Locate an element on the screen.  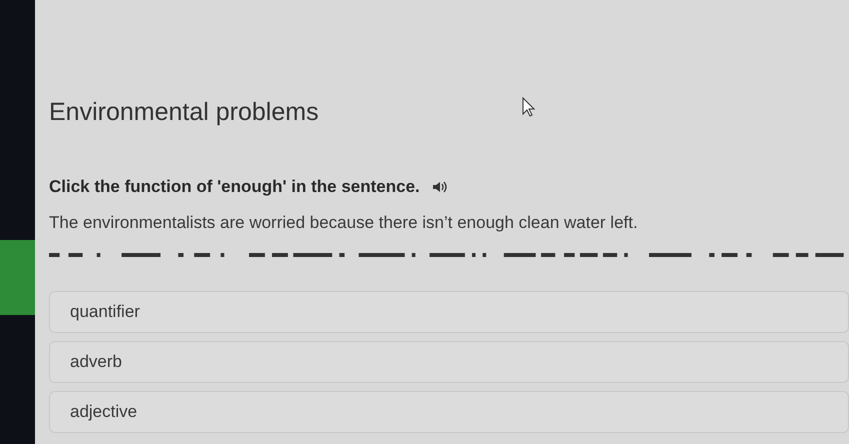
answer-option: quantifier is located at coordinates (449, 312).